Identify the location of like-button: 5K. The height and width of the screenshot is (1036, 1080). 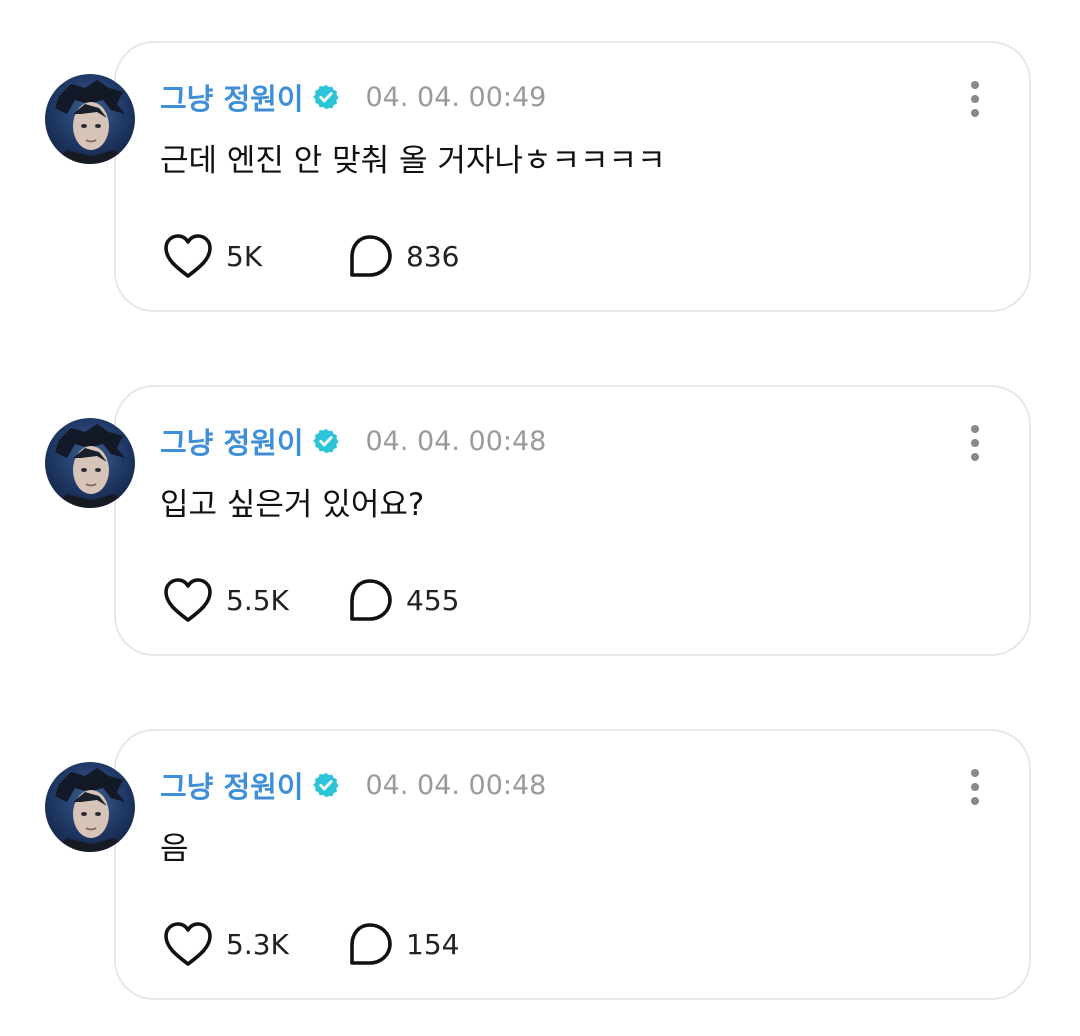
(254, 256).